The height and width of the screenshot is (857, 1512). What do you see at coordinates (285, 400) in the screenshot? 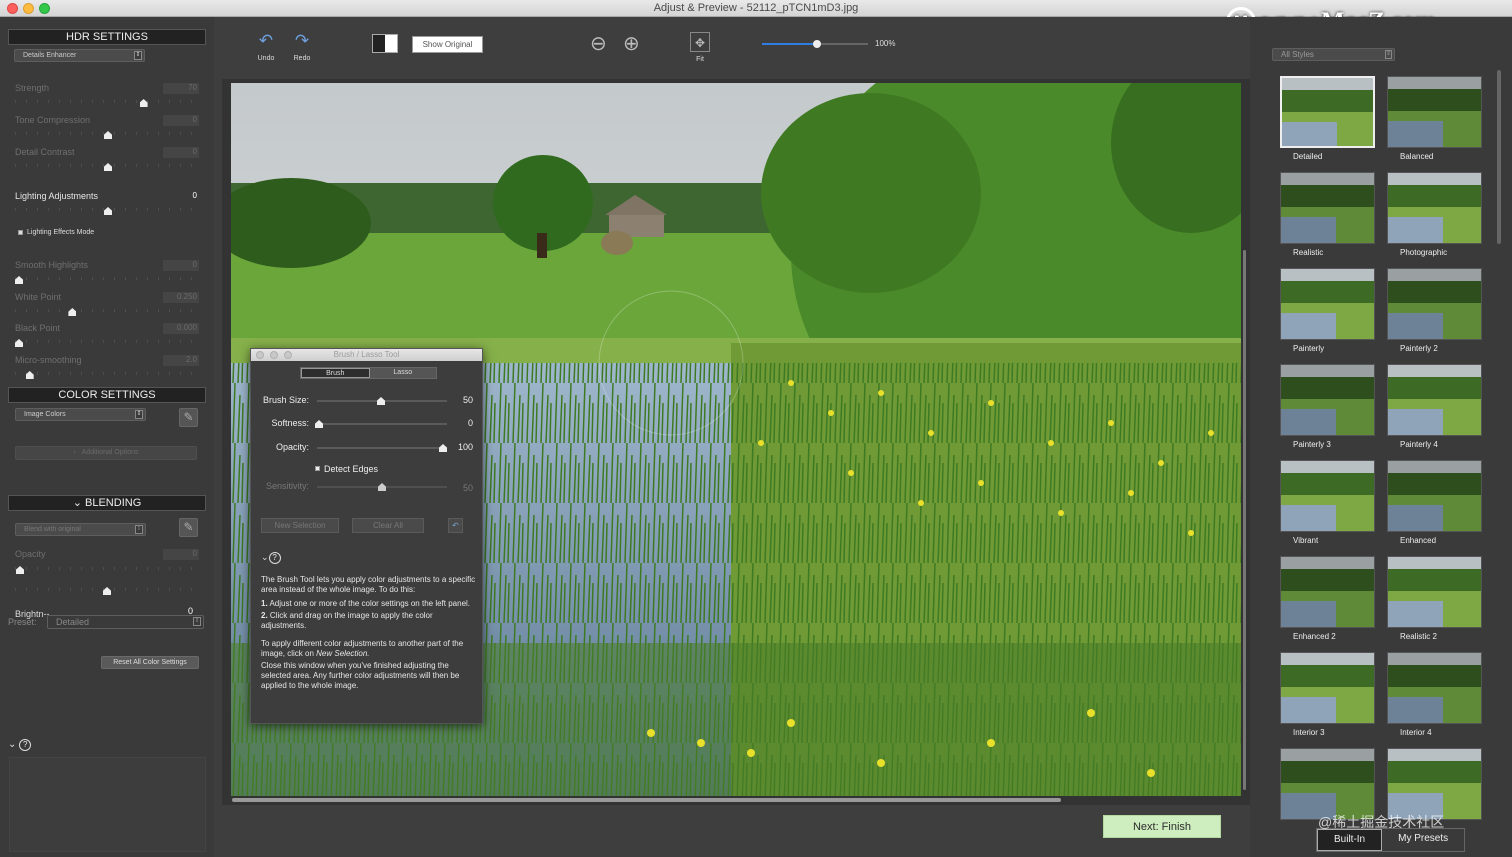
I see `brush-size-label: Brush Size:` at bounding box center [285, 400].